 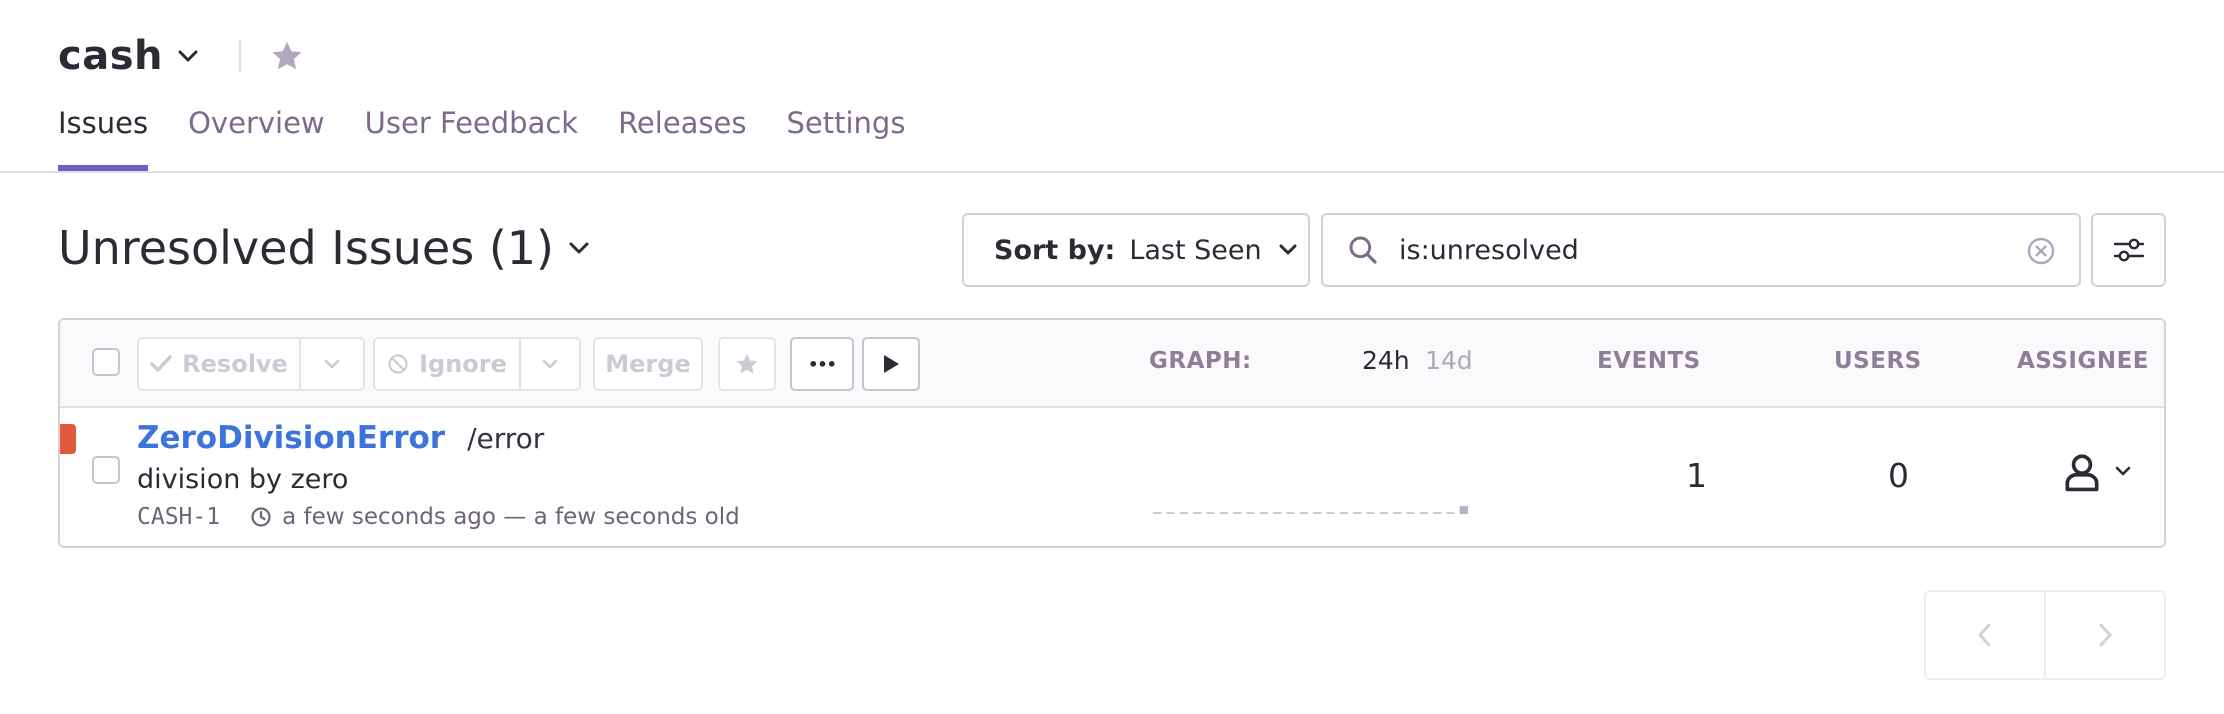 I want to click on chevron-right-icon, so click(x=2105, y=635).